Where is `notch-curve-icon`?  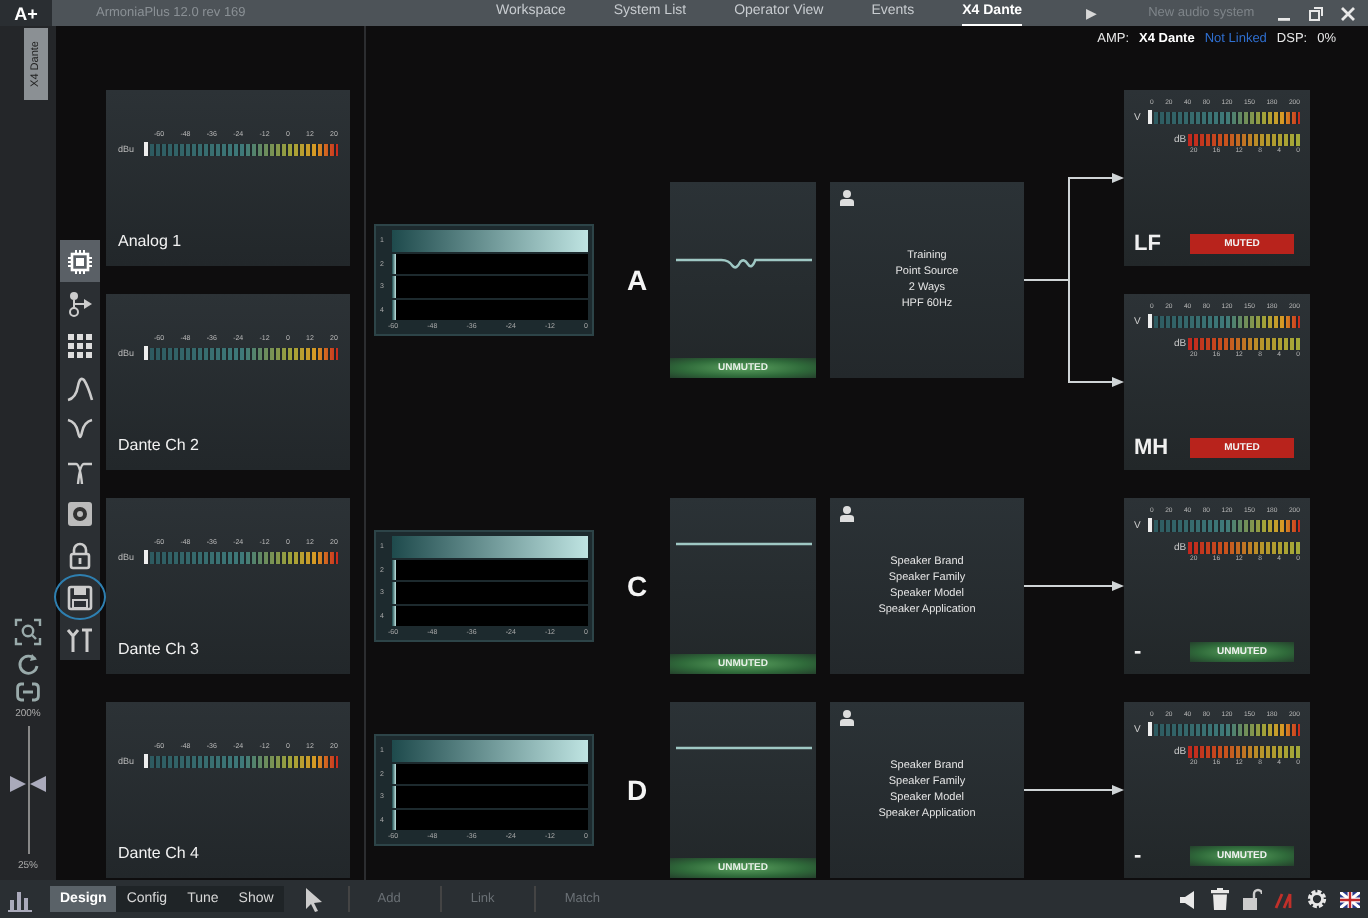
notch-curve-icon is located at coordinates (80, 429).